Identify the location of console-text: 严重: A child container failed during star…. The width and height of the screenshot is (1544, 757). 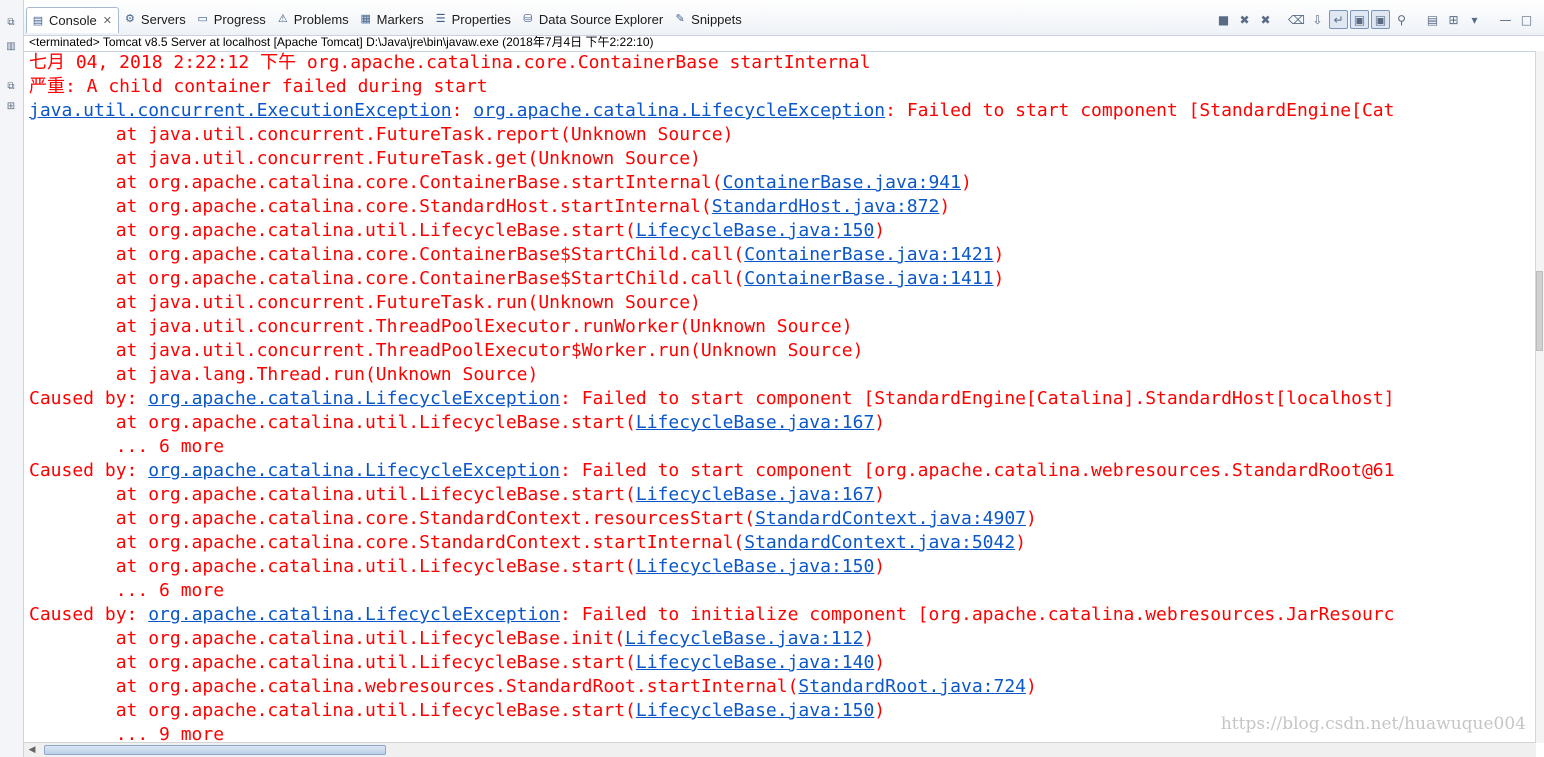
(258, 86).